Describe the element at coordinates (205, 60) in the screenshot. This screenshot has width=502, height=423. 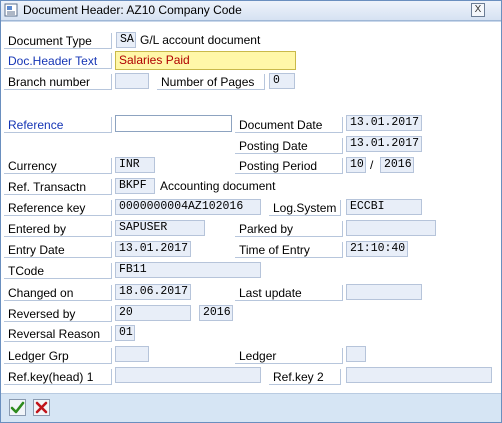
I see `doc-header-text-input: Salaries Paid` at that location.